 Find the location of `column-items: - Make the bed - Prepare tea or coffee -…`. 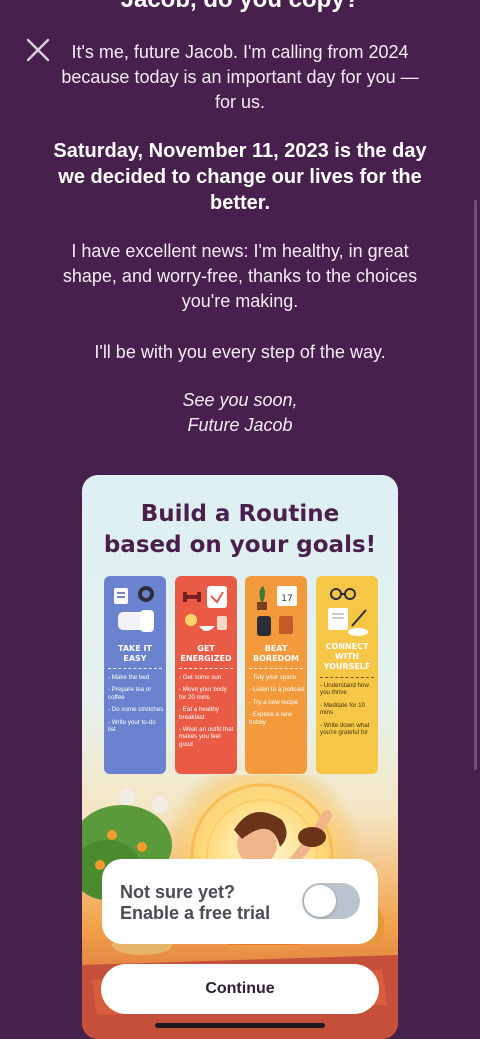

column-items: - Make the bed - Prepare tea or coffee -… is located at coordinates (136, 706).